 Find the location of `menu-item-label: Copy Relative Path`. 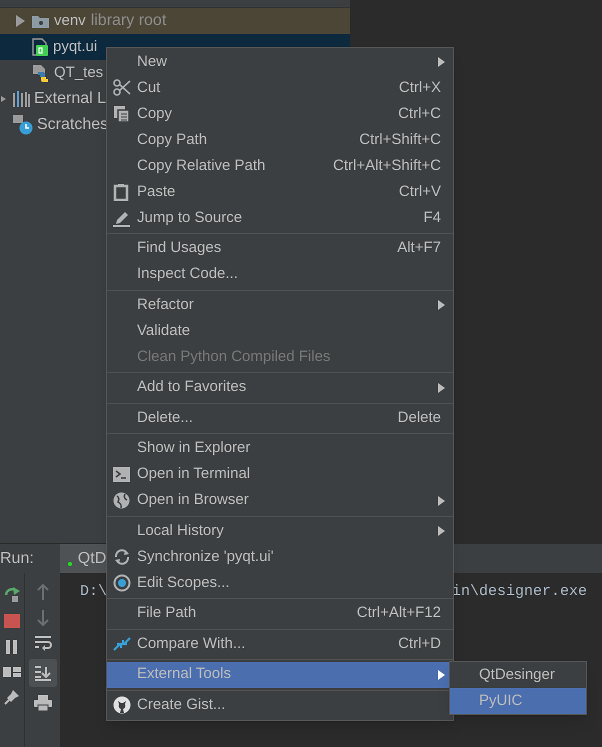

menu-item-label: Copy Relative Path is located at coordinates (201, 166).